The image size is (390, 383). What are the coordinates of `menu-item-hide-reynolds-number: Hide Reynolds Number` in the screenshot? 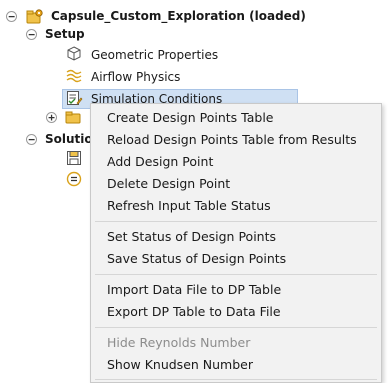 It's located at (179, 342).